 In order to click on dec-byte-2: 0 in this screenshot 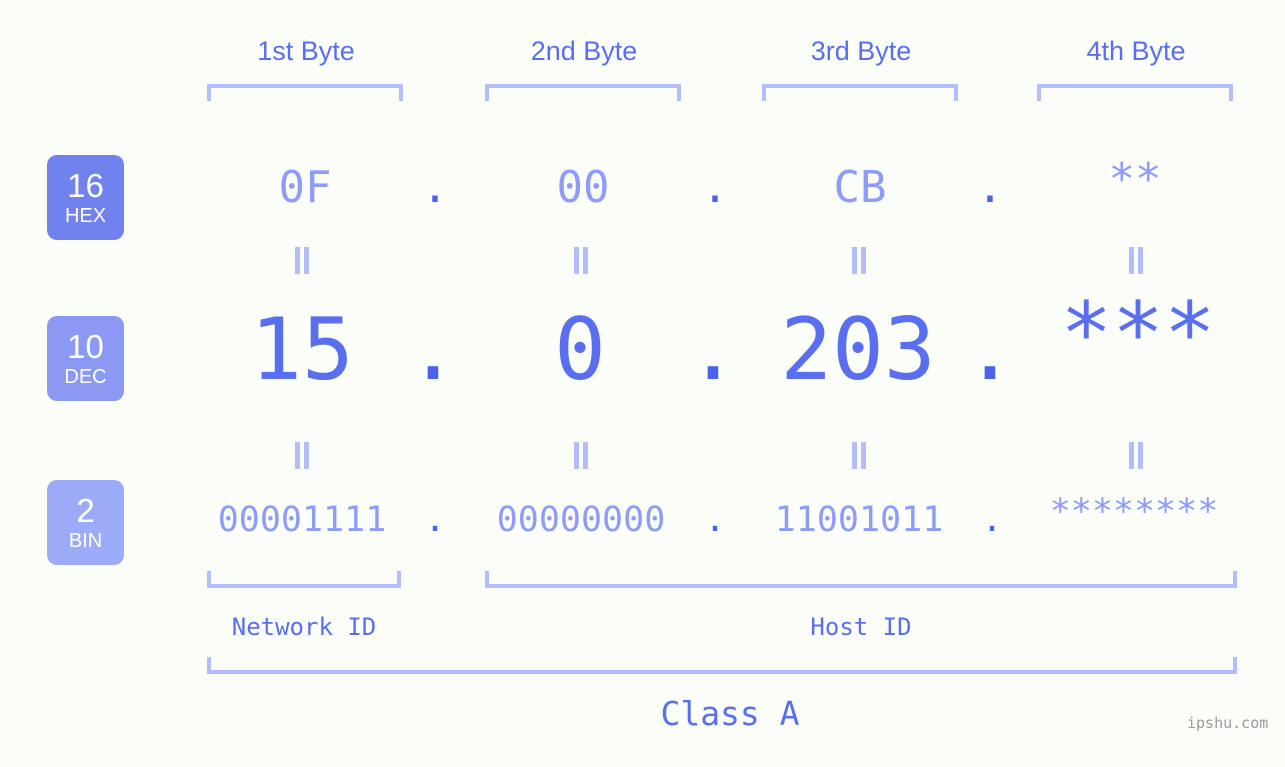, I will do `click(580, 350)`.